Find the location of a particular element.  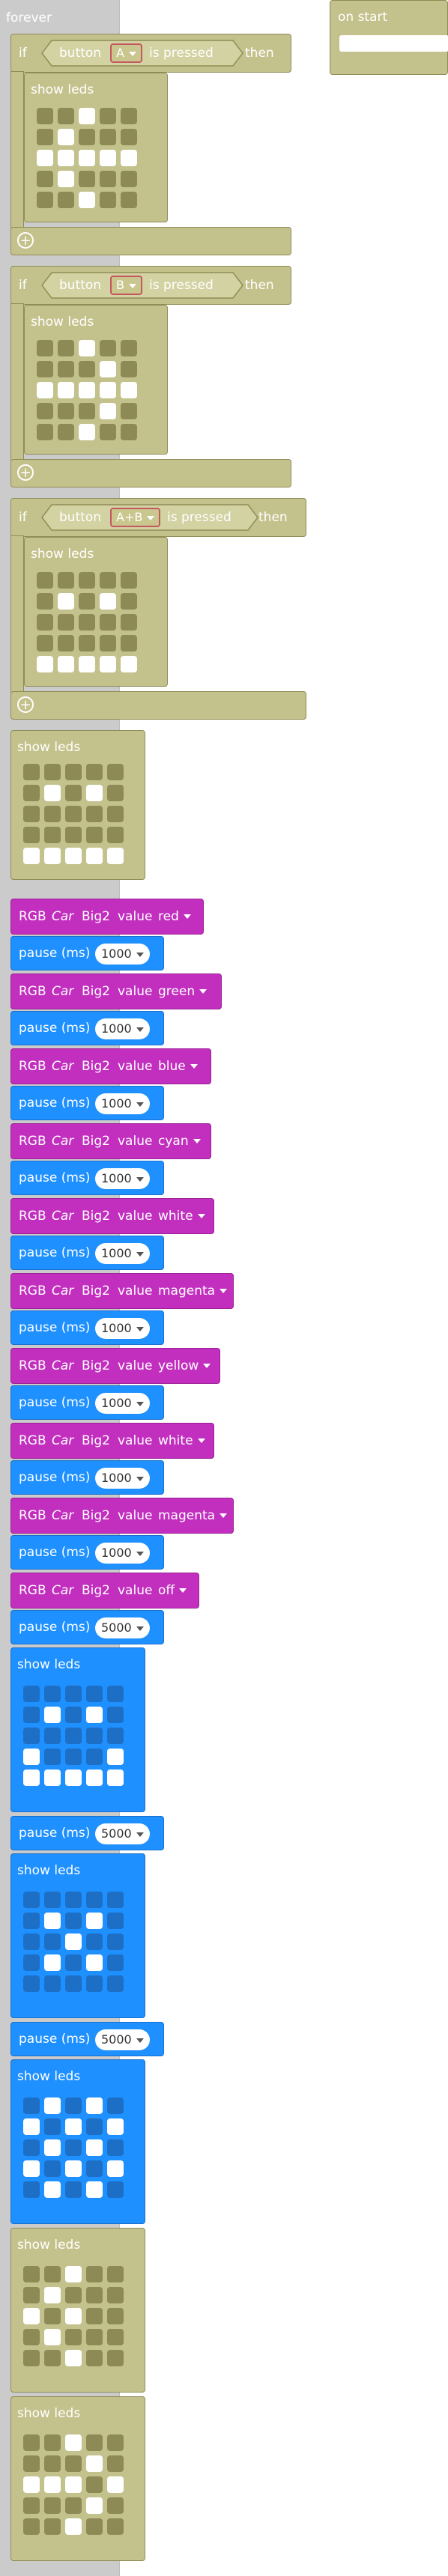

pause-duration-dropdown: 5000 is located at coordinates (122, 2039).